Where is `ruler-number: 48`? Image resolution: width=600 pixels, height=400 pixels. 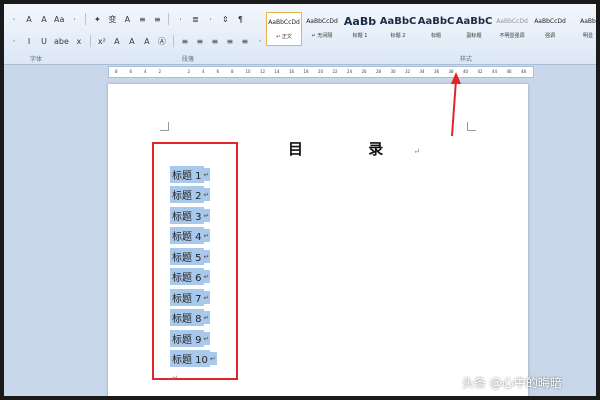
ruler-number: 48 is located at coordinates (524, 71).